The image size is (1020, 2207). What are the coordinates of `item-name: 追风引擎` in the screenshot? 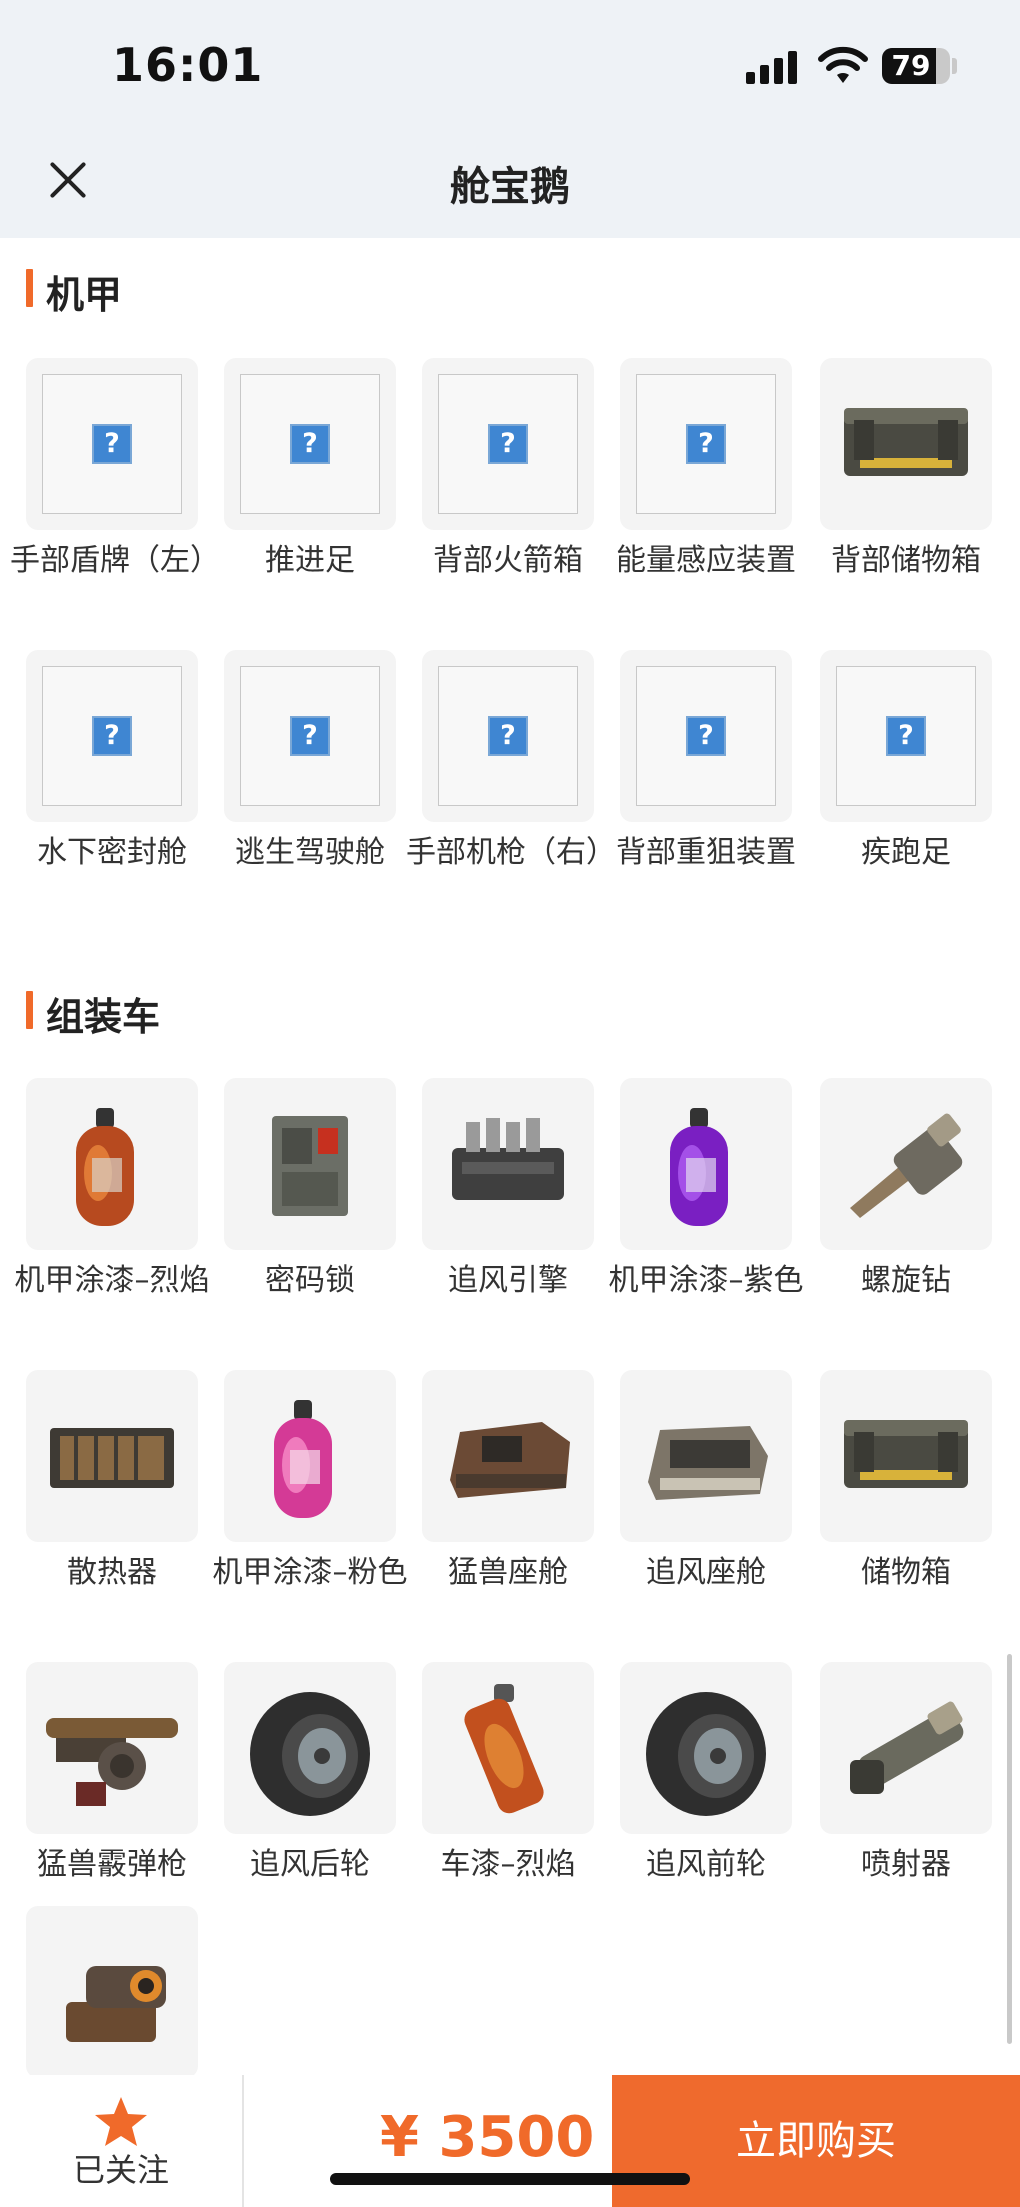 It's located at (508, 1280).